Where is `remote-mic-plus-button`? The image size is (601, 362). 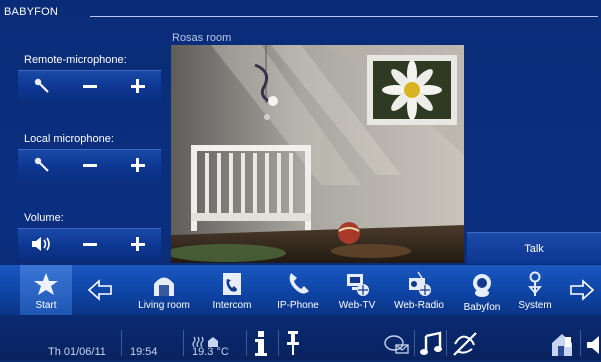 remote-mic-plus-button is located at coordinates (137, 86).